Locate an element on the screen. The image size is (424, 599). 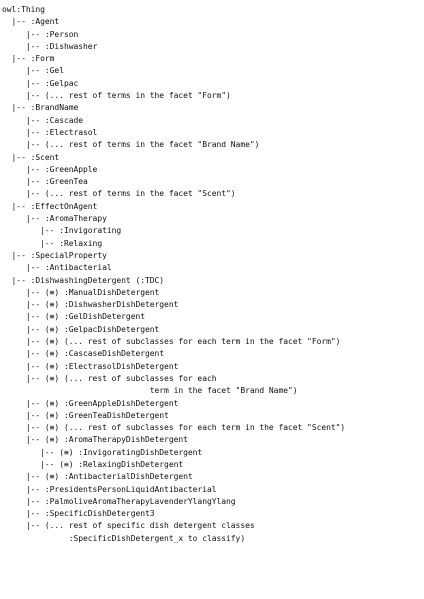
tree-line: |-- :PresidentsPersonLiquidAntibacterial is located at coordinates (109, 489).